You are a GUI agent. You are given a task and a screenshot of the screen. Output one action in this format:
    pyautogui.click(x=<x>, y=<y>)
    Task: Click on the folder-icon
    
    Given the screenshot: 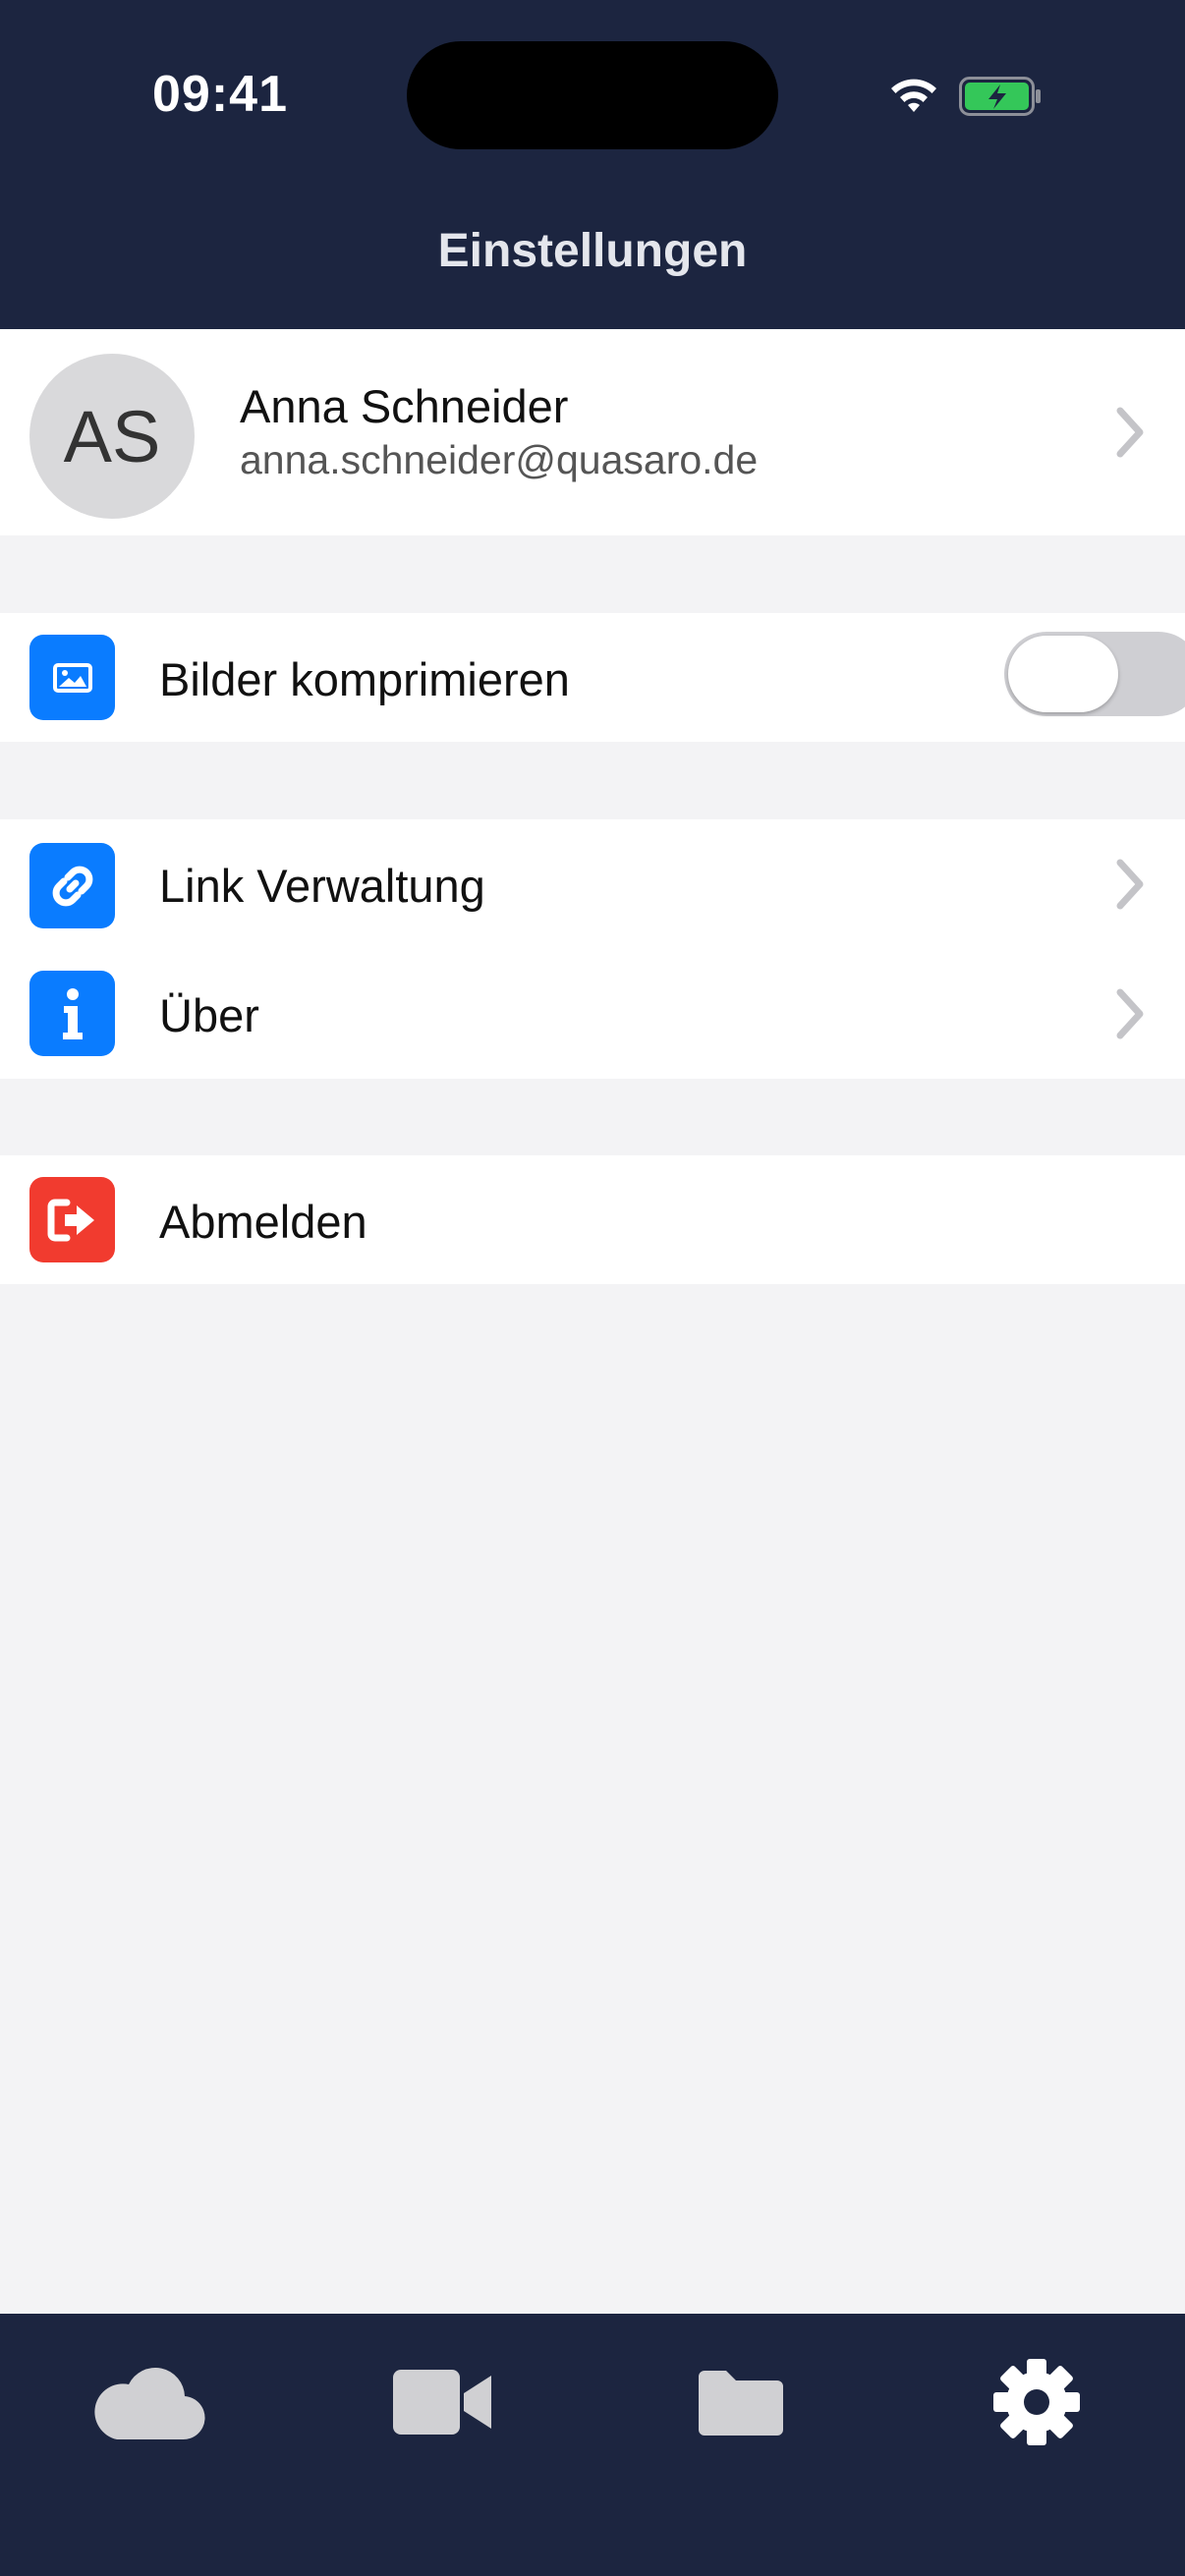 What is the action you would take?
    pyautogui.click(x=741, y=2403)
    